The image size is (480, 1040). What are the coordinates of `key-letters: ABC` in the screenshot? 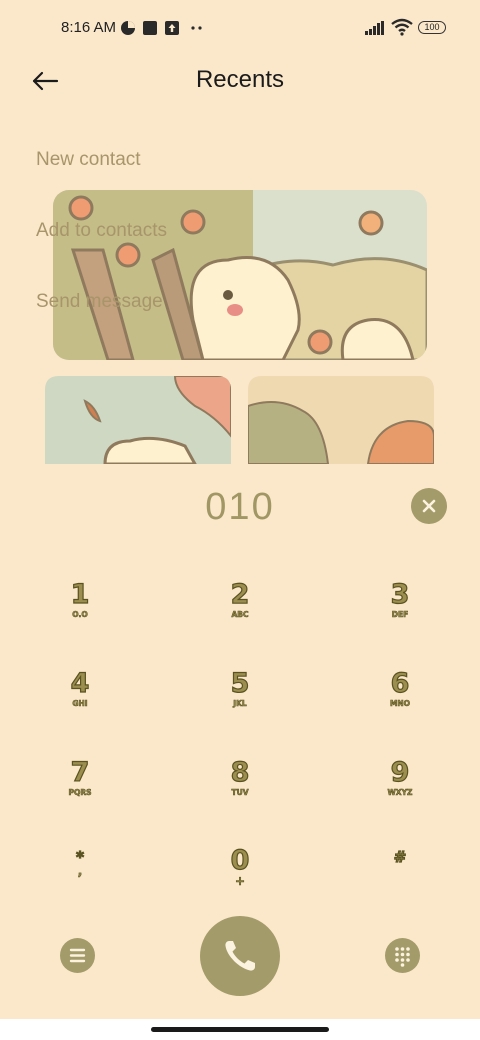 It's located at (240, 615).